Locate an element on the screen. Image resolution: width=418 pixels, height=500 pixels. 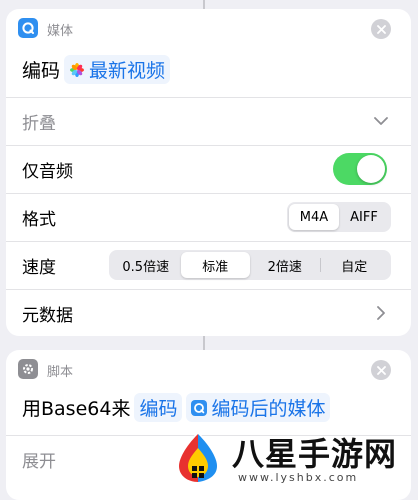
watermark-brand: 八星手游网 is located at coordinates (315, 454).